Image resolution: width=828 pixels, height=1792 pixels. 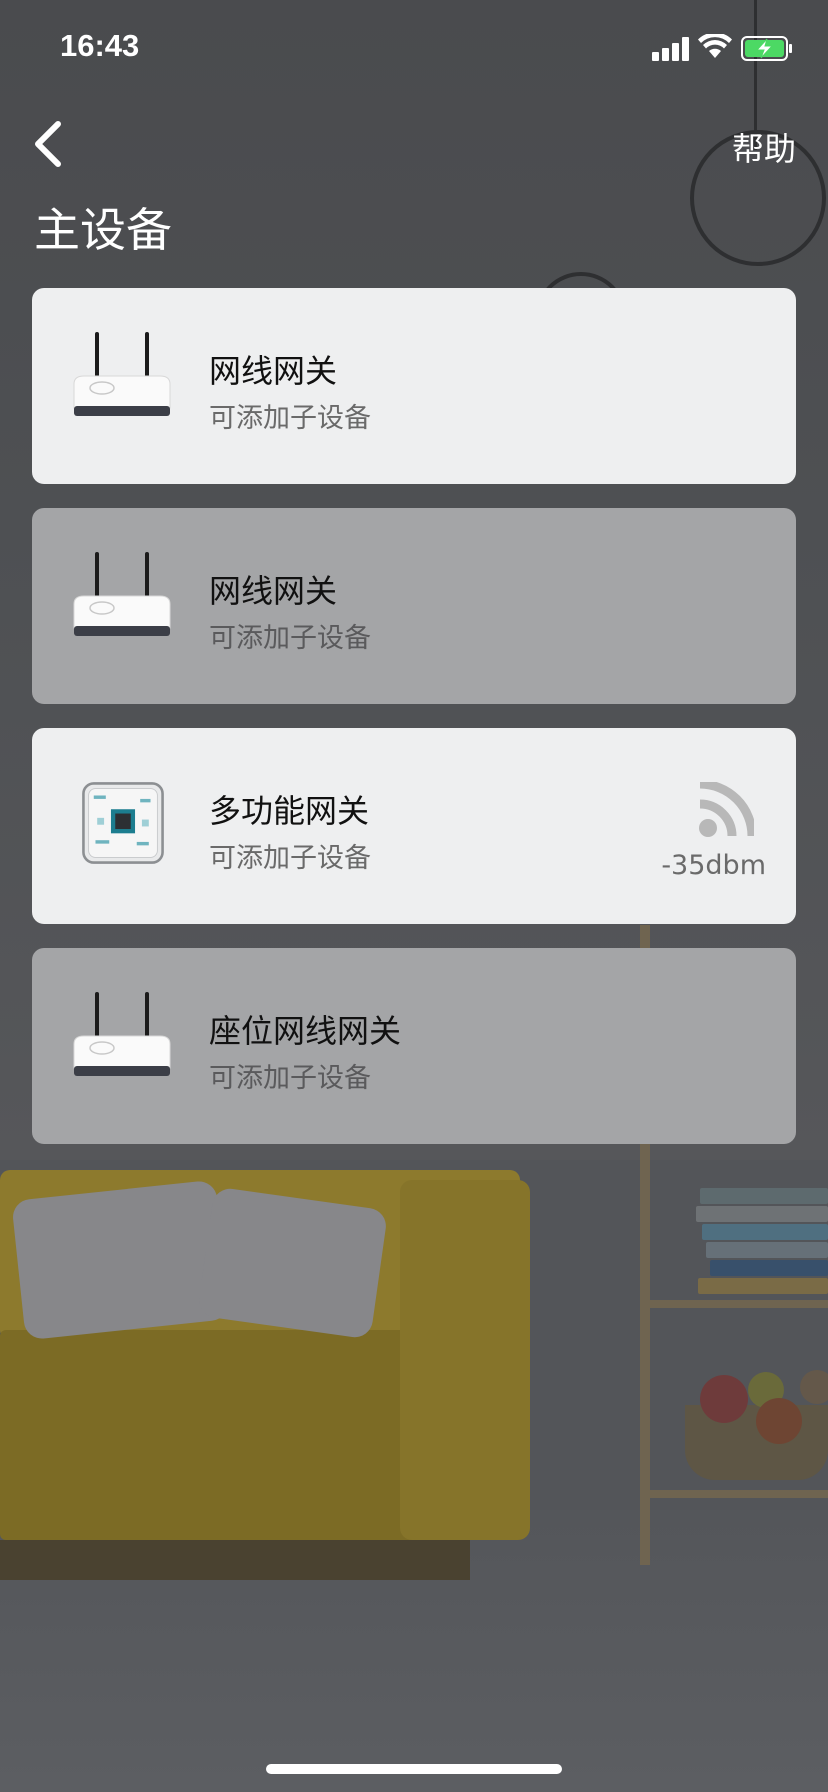 I want to click on device-name: 座位网线网关, so click(x=305, y=1031).